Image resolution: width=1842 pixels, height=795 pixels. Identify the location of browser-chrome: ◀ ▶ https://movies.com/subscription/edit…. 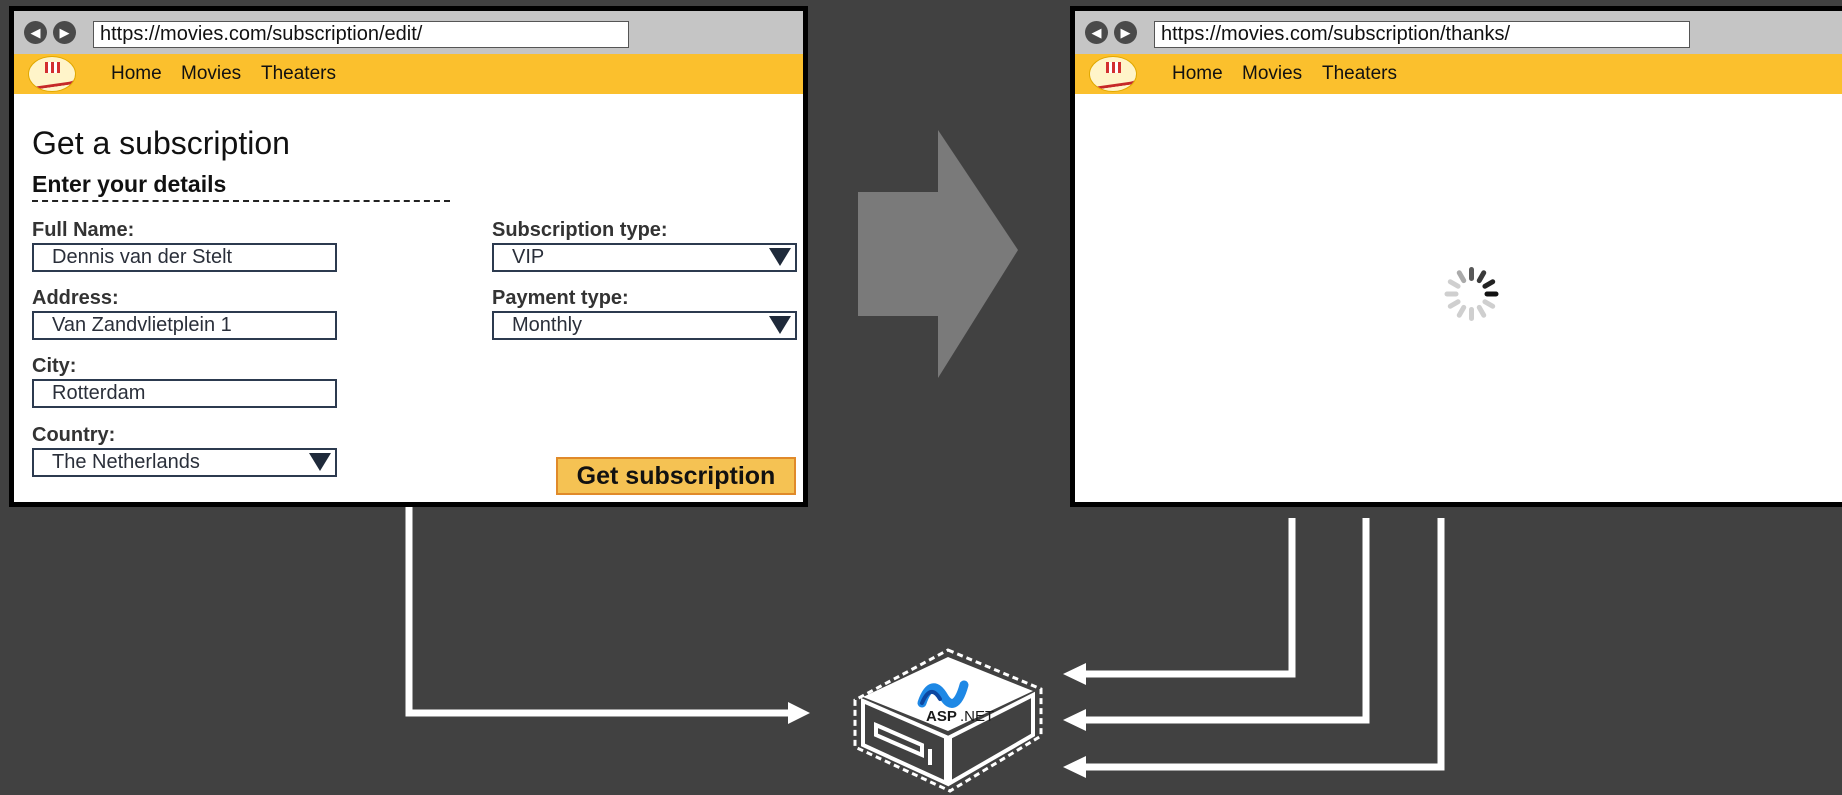
(408, 32).